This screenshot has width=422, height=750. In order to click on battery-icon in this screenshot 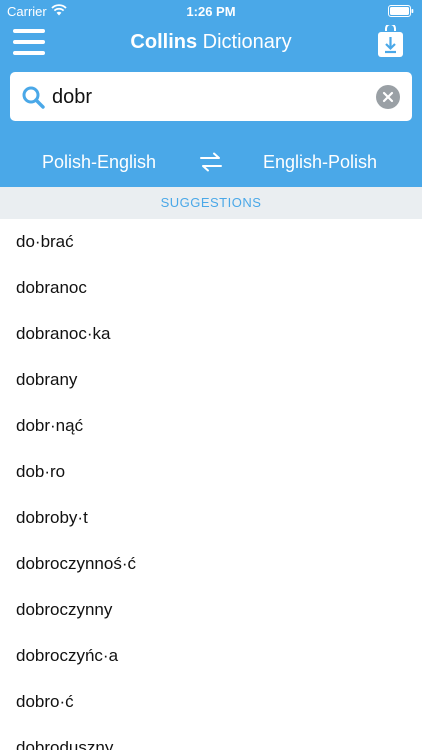, I will do `click(401, 11)`.